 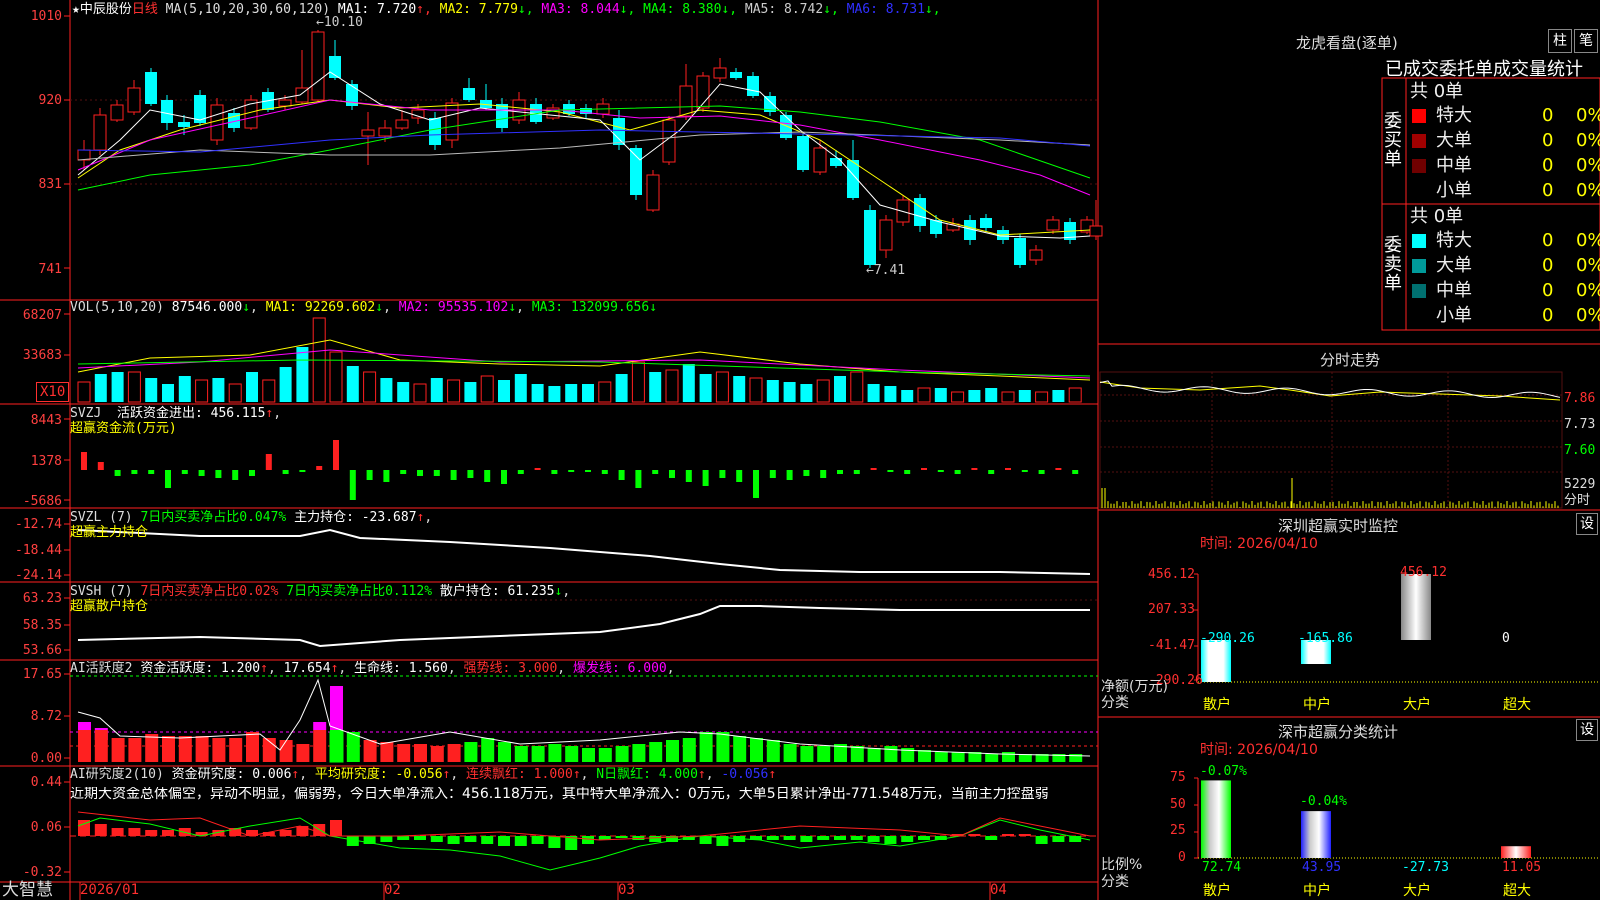 I want to click on class-yaxis-3: 25, so click(x=1178, y=830).